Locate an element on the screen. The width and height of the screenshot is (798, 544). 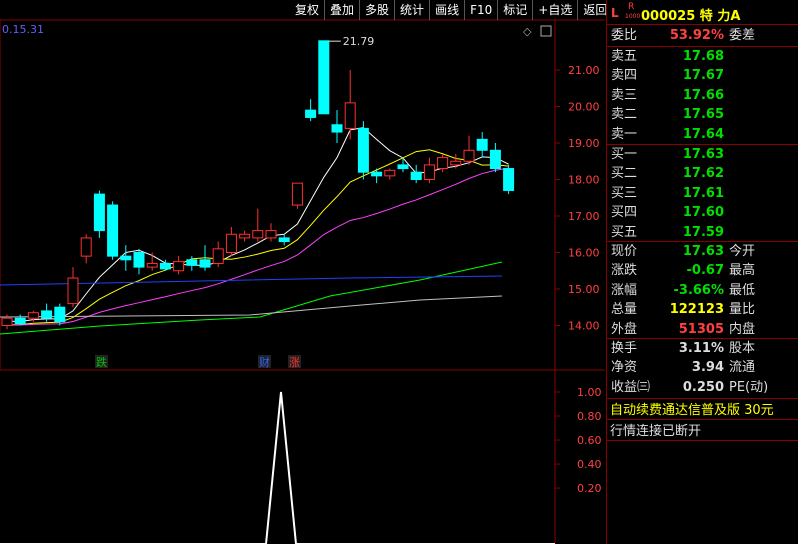
sell-row: 卖二 17.65 is located at coordinates (704, 114).